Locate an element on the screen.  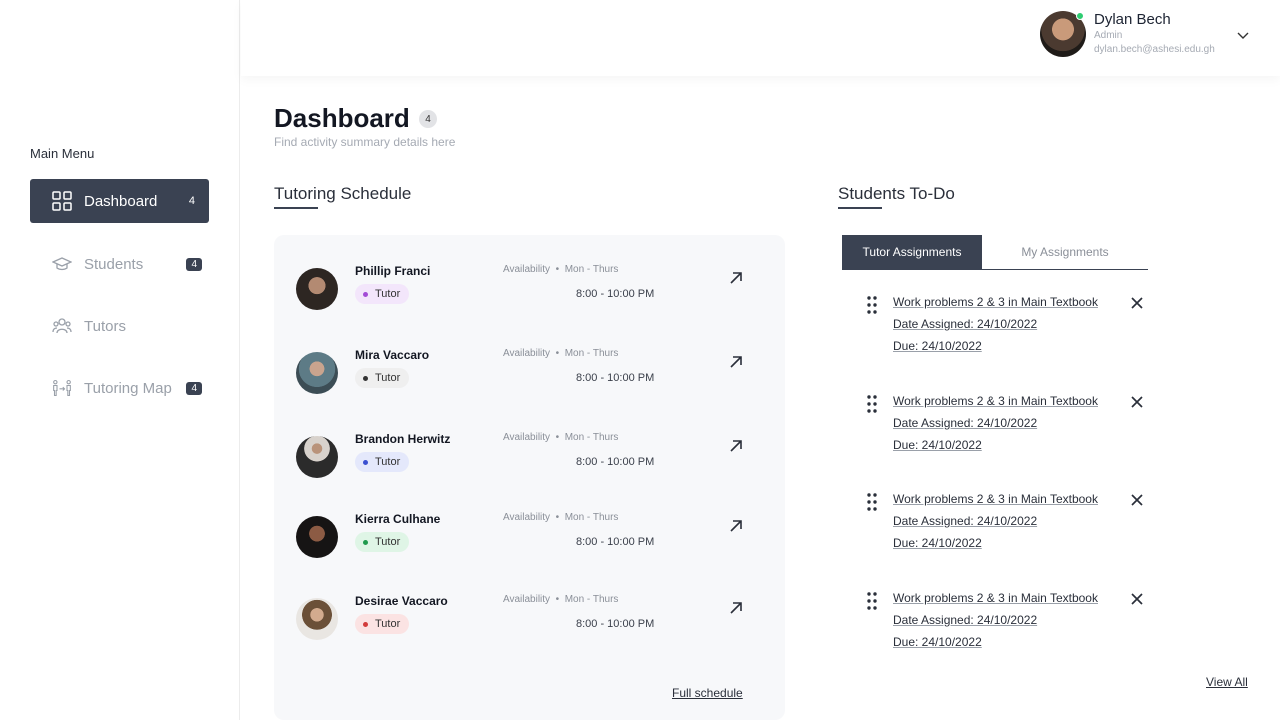
schedule-section-title: Tutoring Schedule is located at coordinates (343, 193).